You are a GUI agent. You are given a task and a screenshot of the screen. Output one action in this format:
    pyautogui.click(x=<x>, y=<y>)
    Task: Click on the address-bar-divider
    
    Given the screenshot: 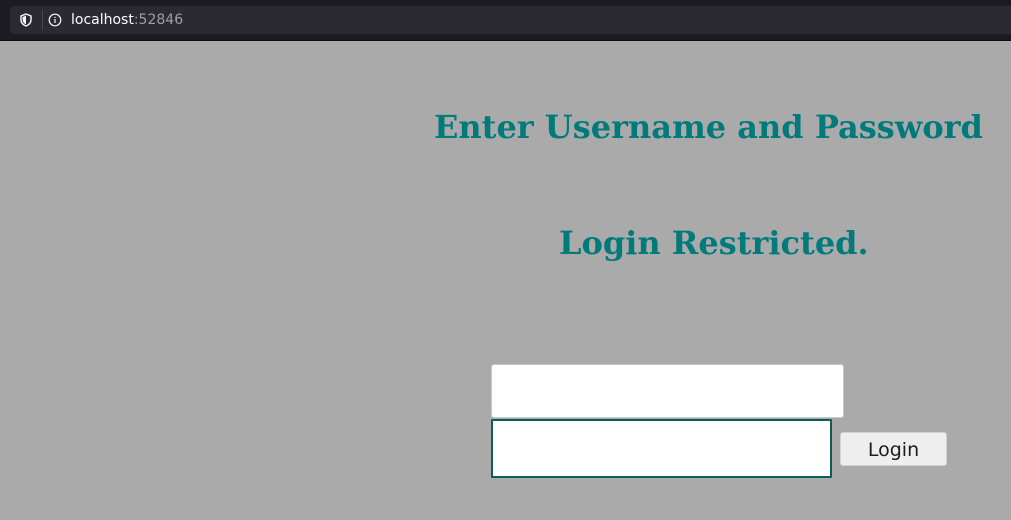 What is the action you would take?
    pyautogui.click(x=42, y=20)
    